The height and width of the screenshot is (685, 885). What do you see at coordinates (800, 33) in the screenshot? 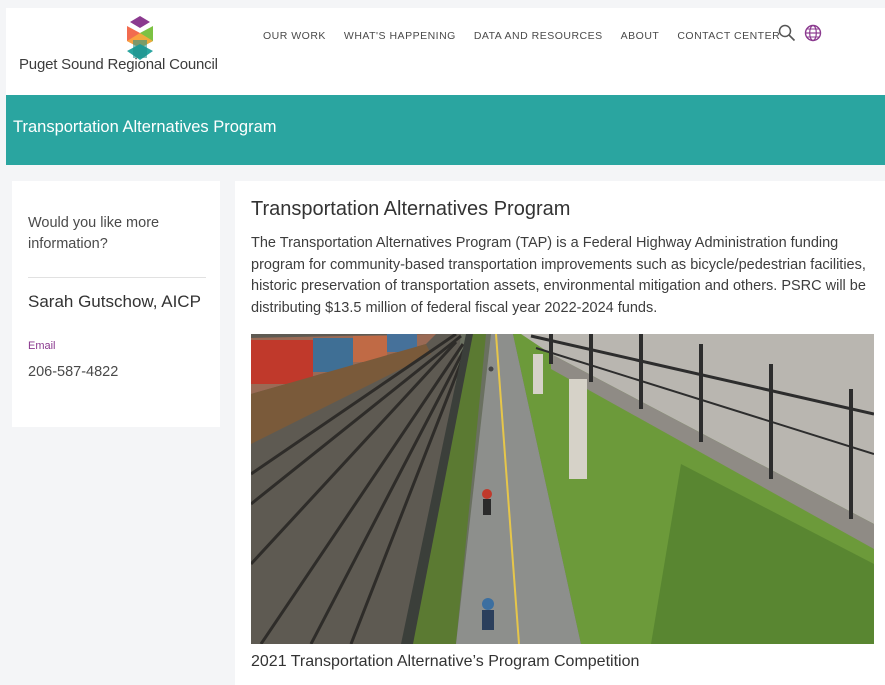
I see `nav-icons` at bounding box center [800, 33].